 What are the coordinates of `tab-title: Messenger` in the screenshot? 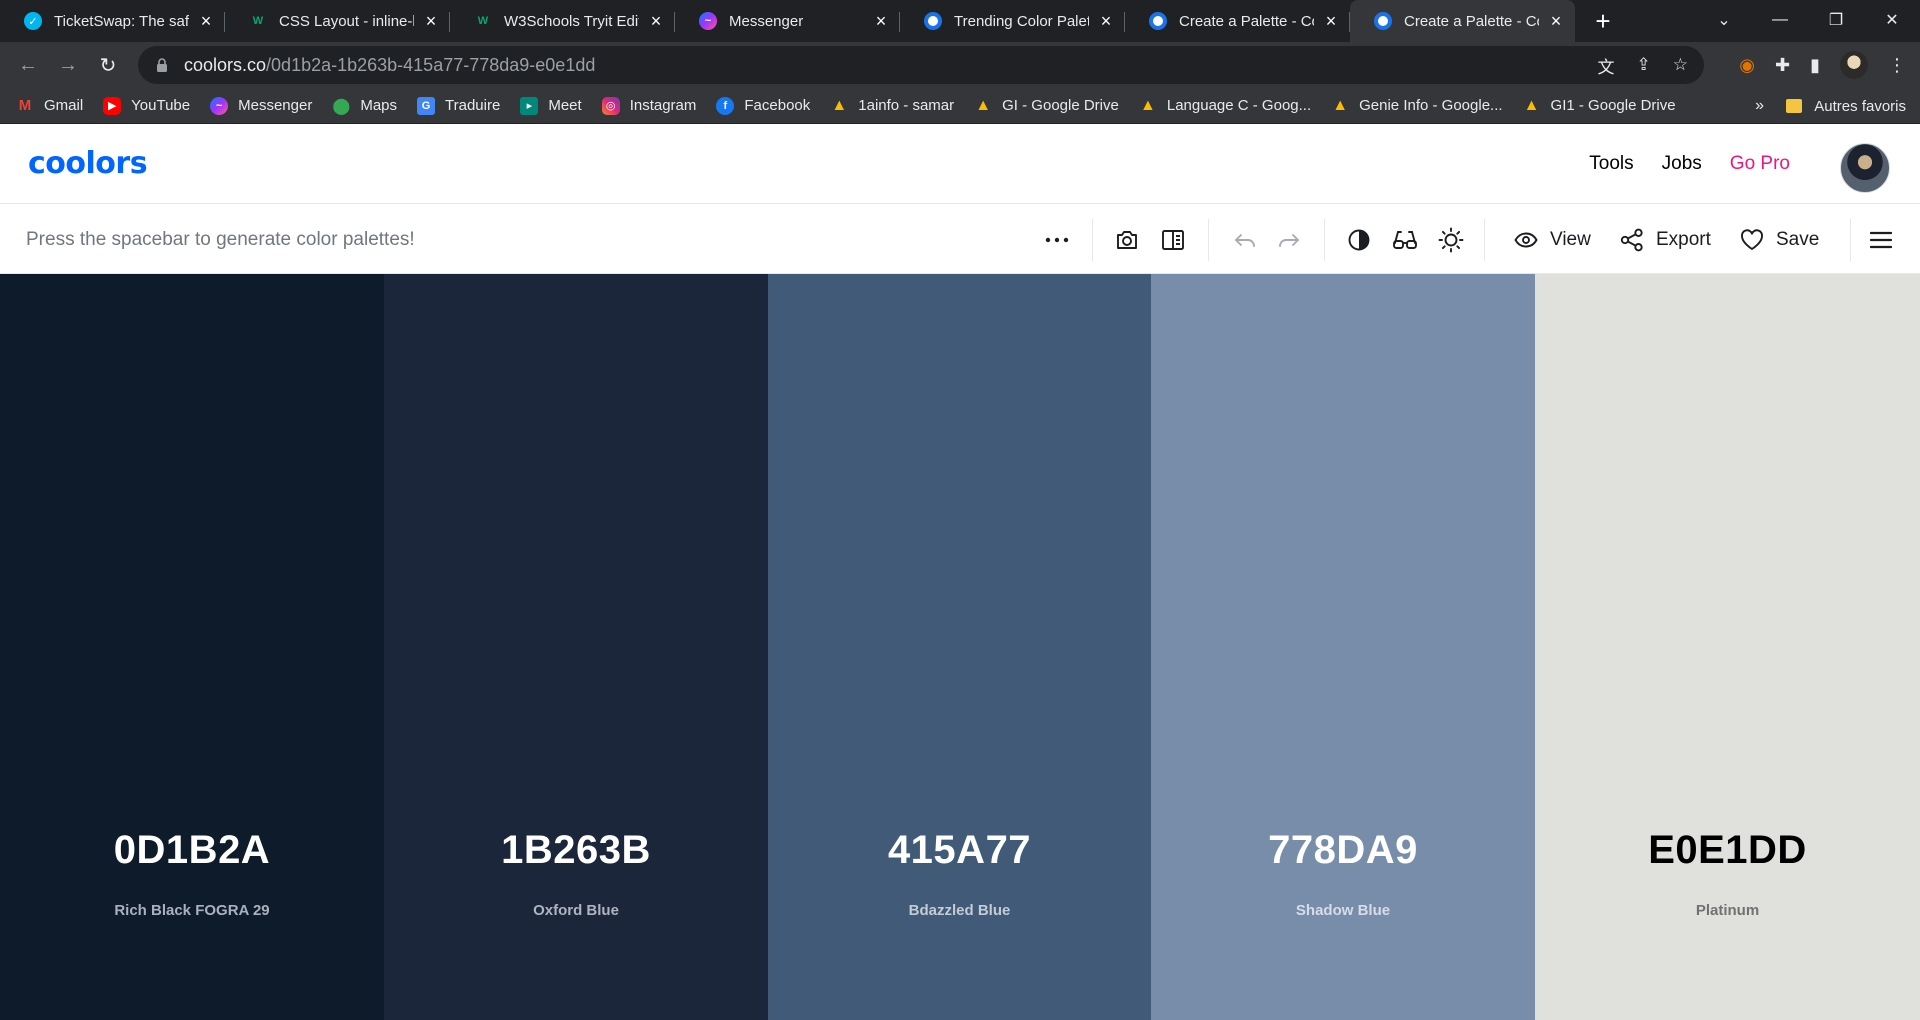 It's located at (766, 21).